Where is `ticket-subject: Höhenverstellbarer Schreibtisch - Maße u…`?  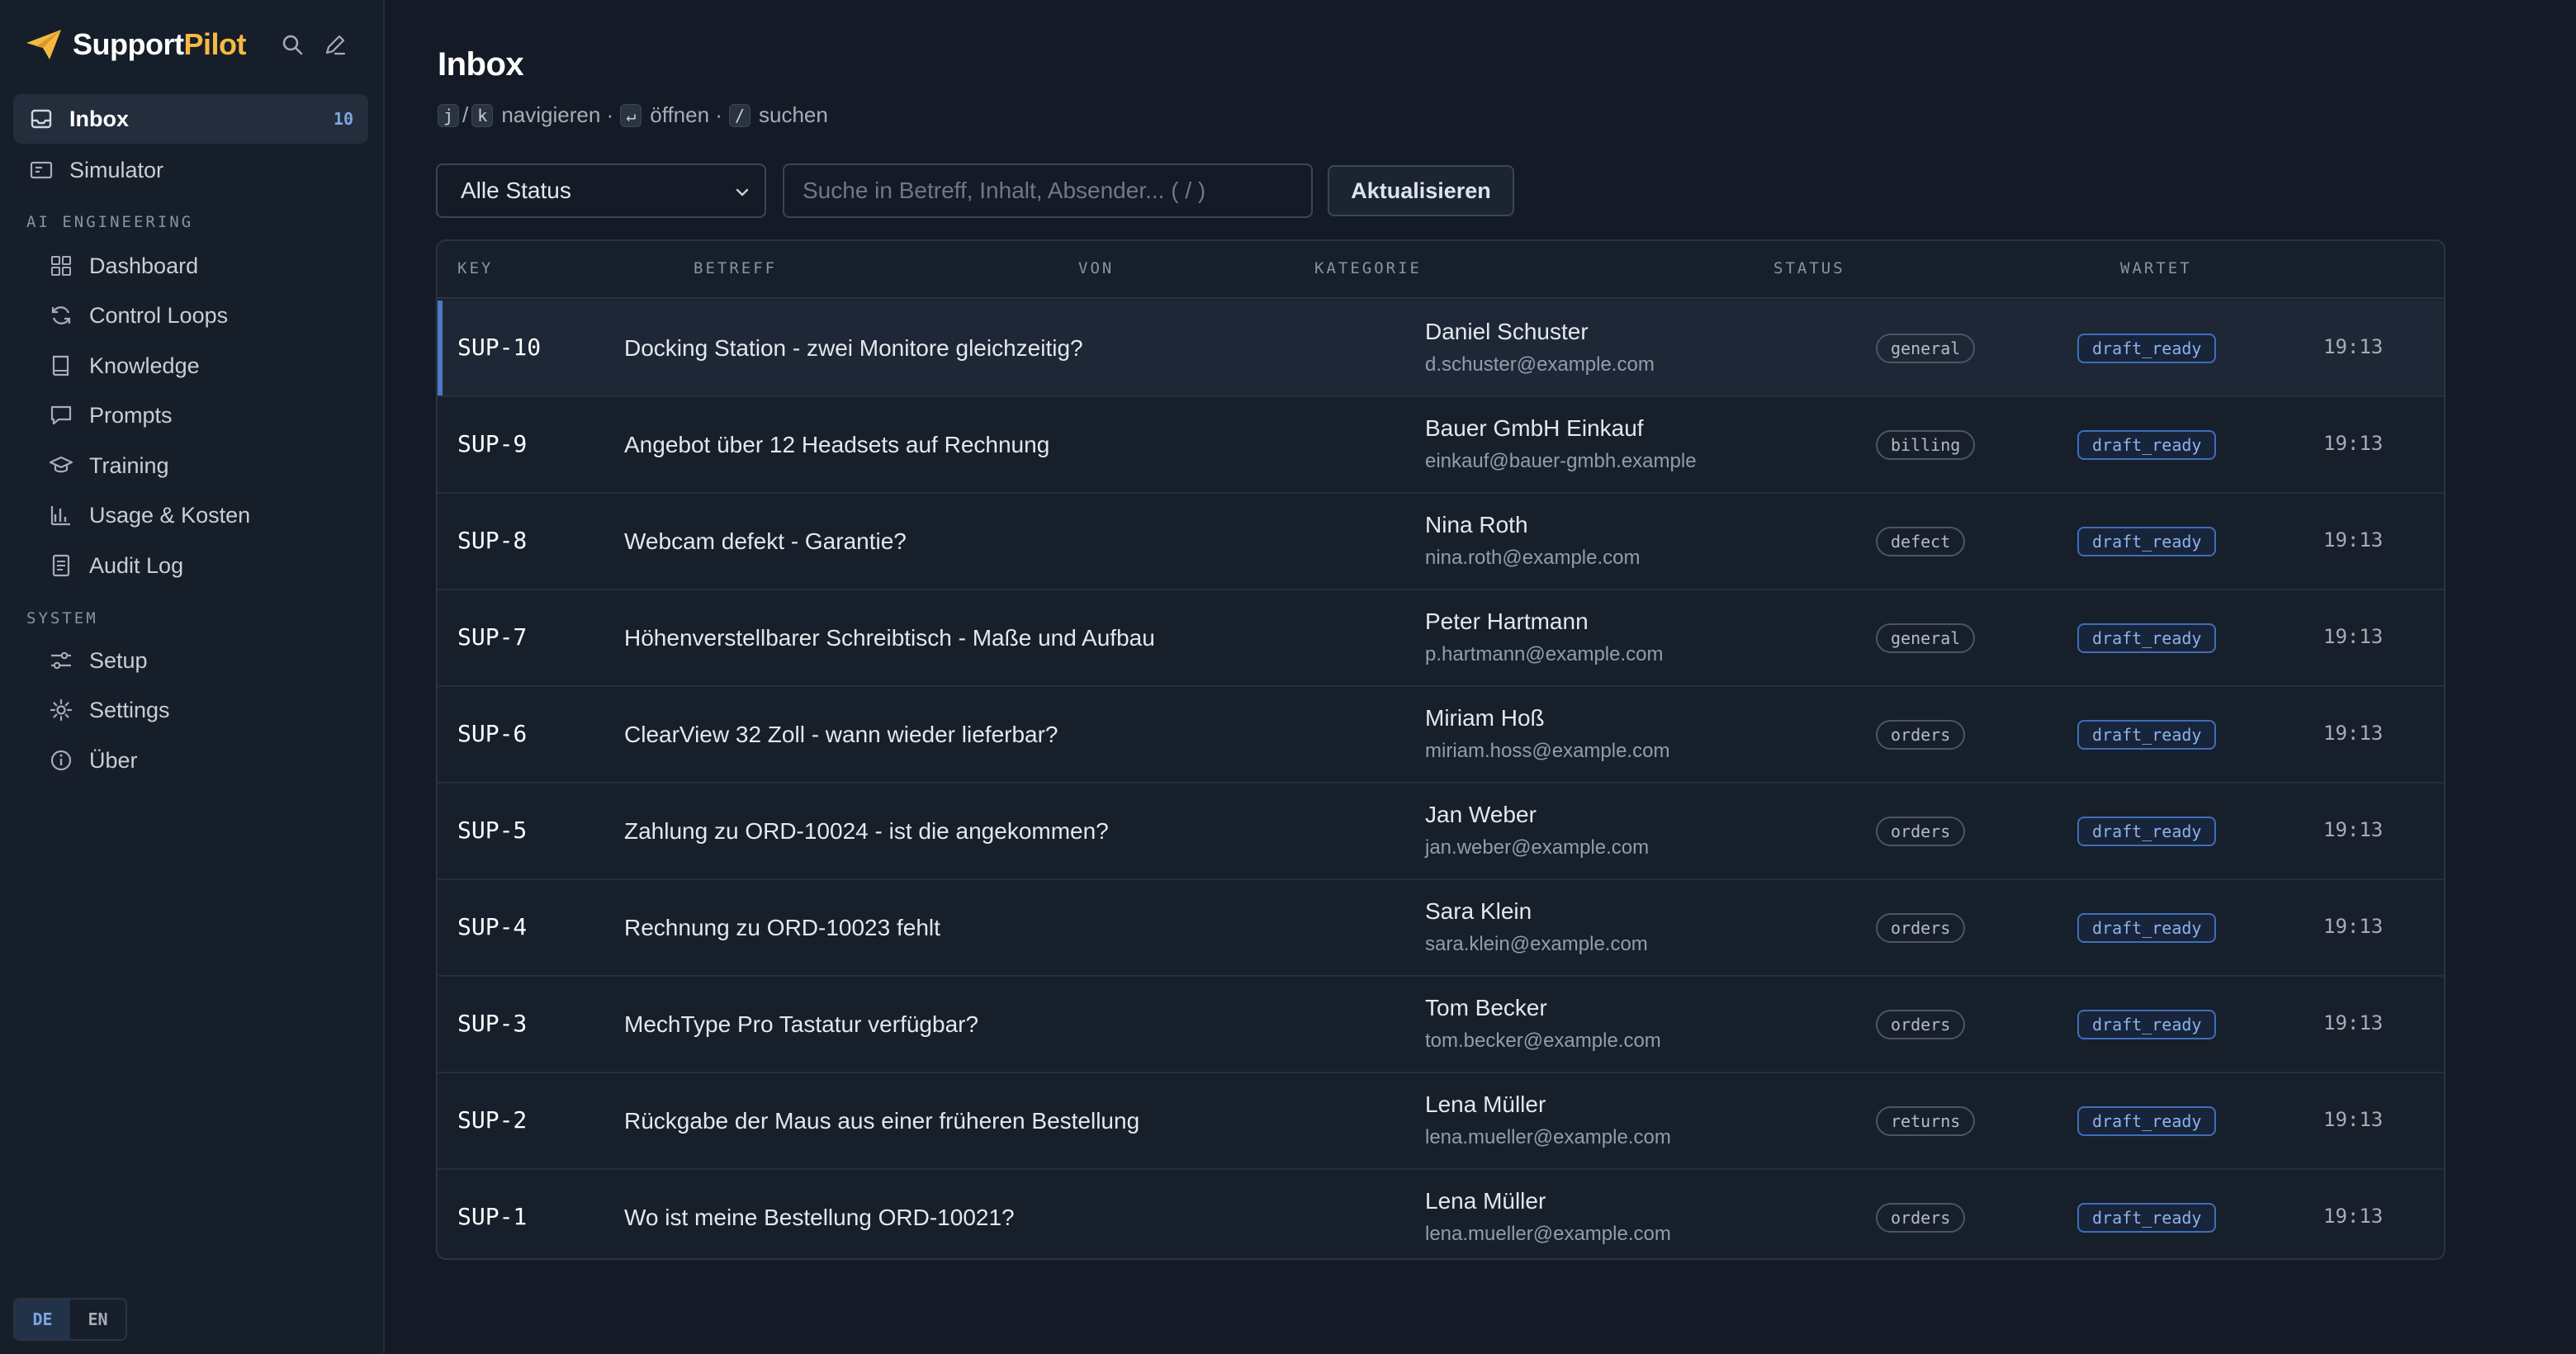
ticket-subject: Höhenverstellbarer Schreibtisch - Maße u… is located at coordinates (889, 638).